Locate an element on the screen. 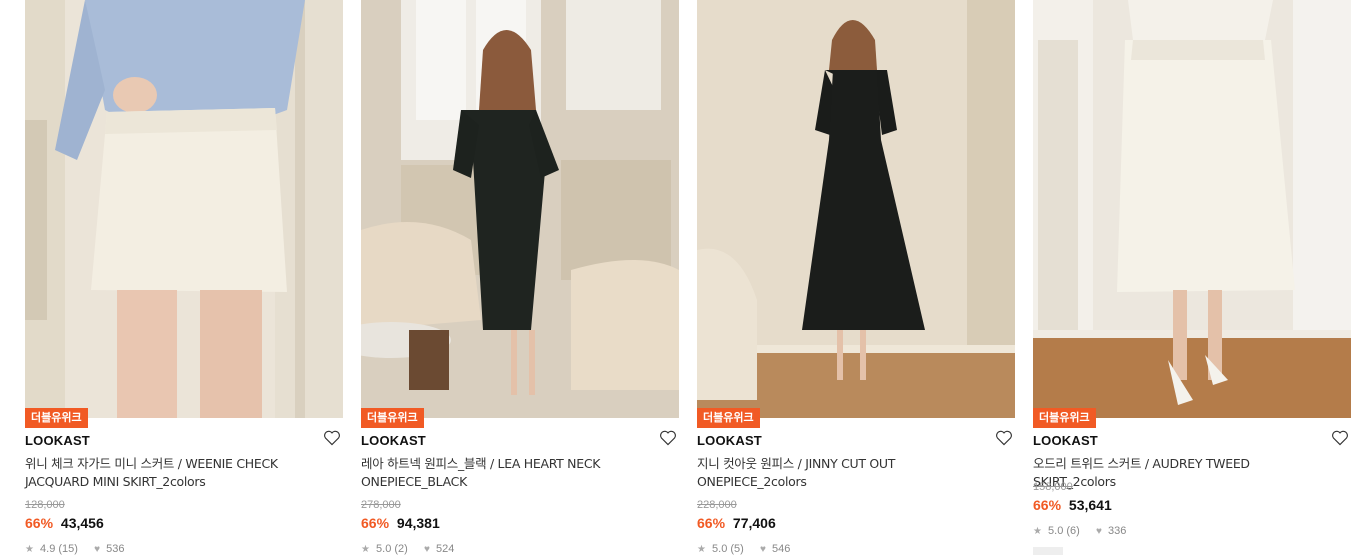 This screenshot has height=555, width=1360. product-meta: ★ 5.0 (6) ♥ 336 is located at coordinates (1079, 531).